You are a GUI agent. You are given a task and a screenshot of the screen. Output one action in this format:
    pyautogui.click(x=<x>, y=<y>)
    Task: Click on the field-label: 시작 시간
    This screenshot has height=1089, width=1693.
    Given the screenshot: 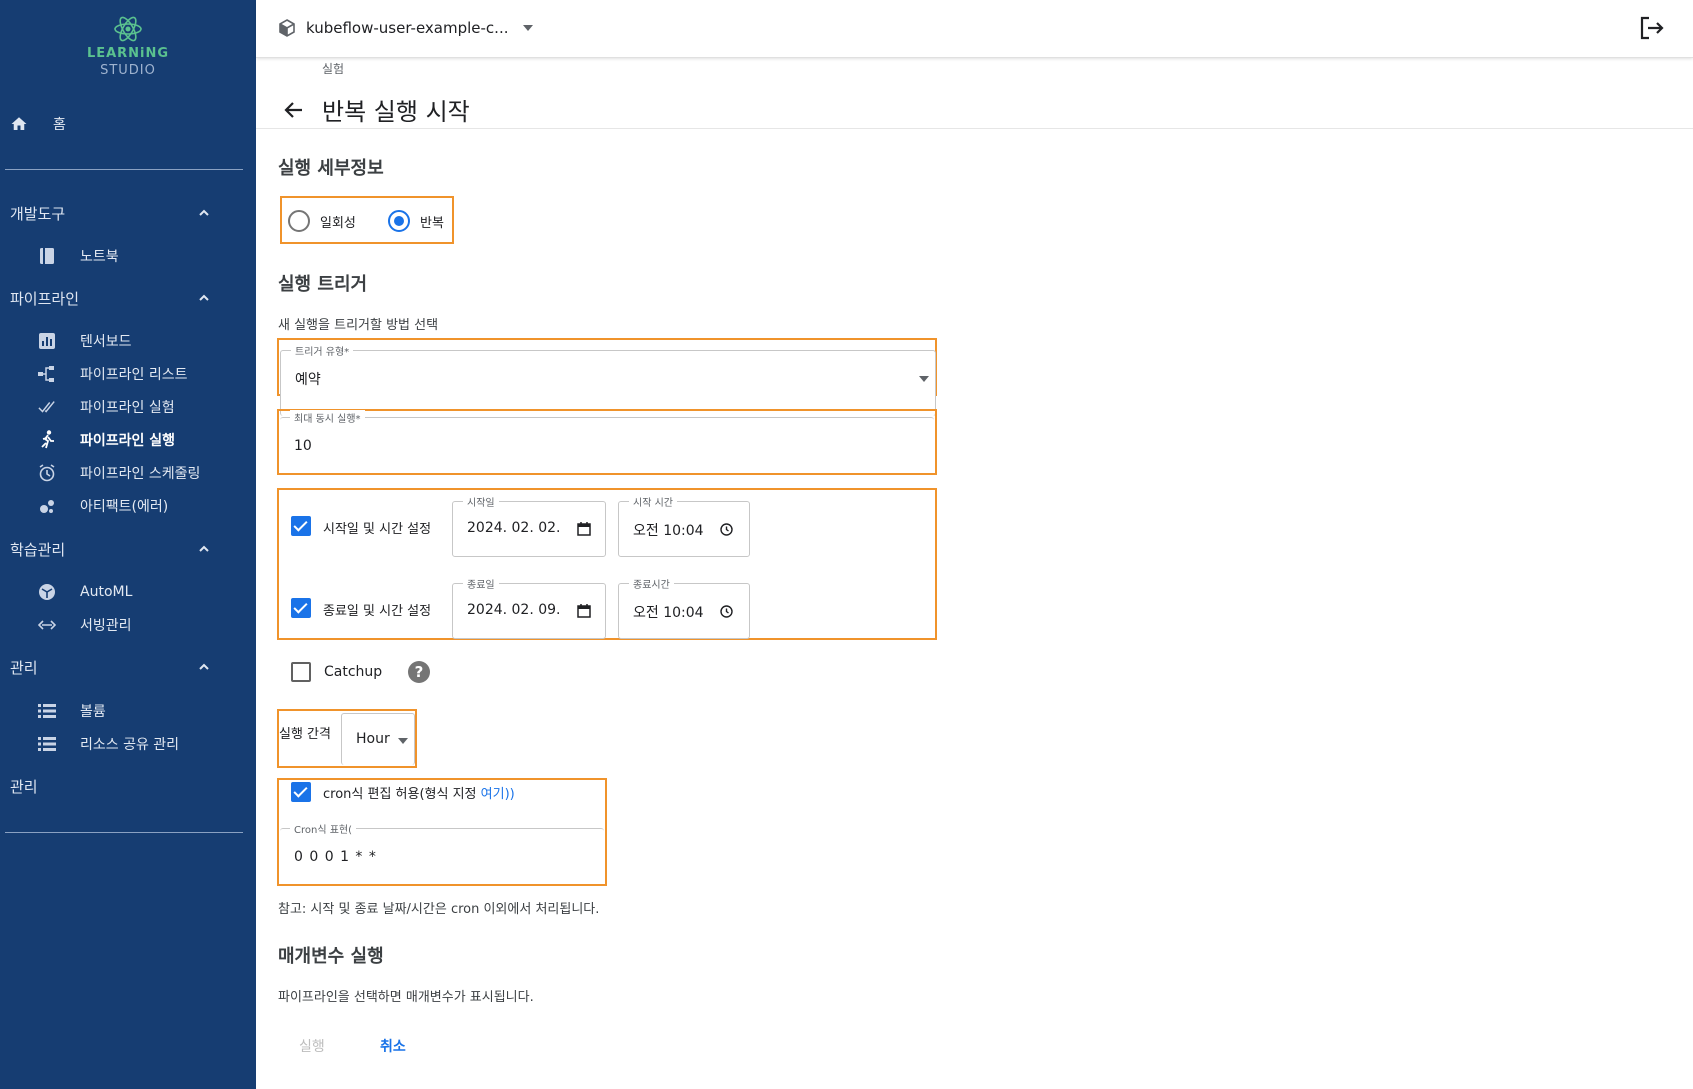 What is the action you would take?
    pyautogui.click(x=653, y=501)
    